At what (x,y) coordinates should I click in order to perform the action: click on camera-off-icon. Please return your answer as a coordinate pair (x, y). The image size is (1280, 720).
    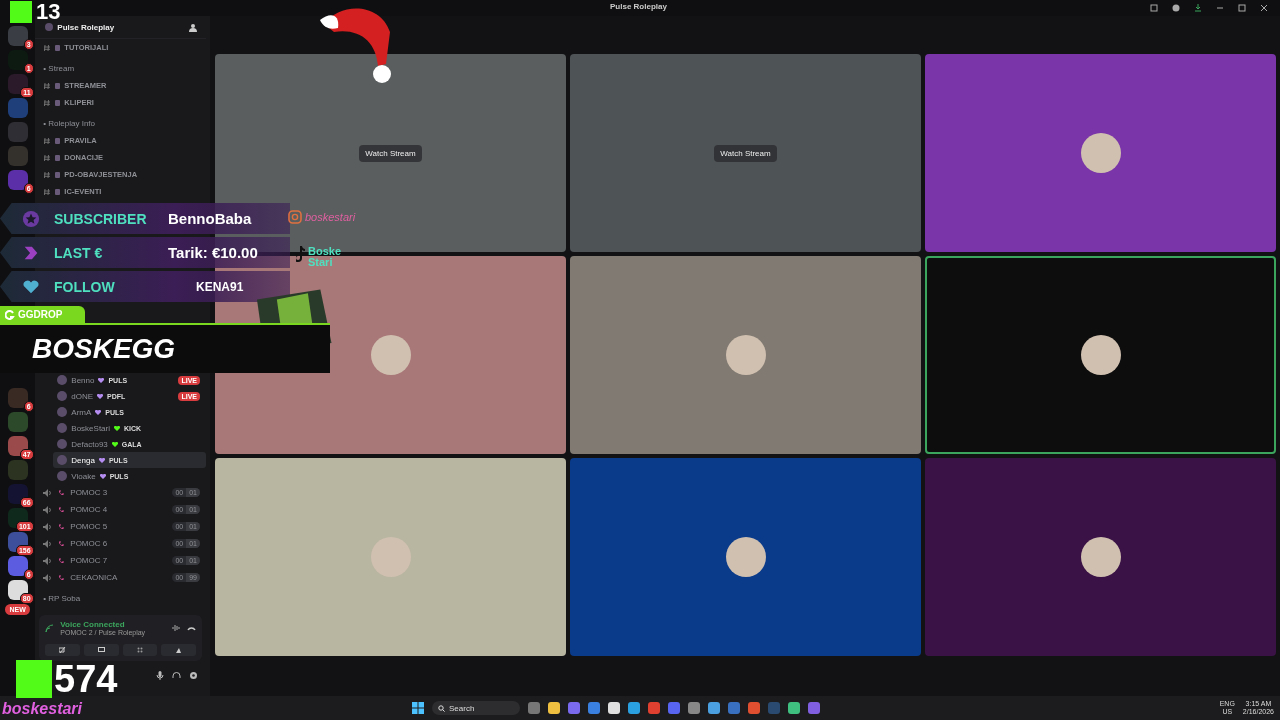
    Looking at the image, I should click on (63, 650).